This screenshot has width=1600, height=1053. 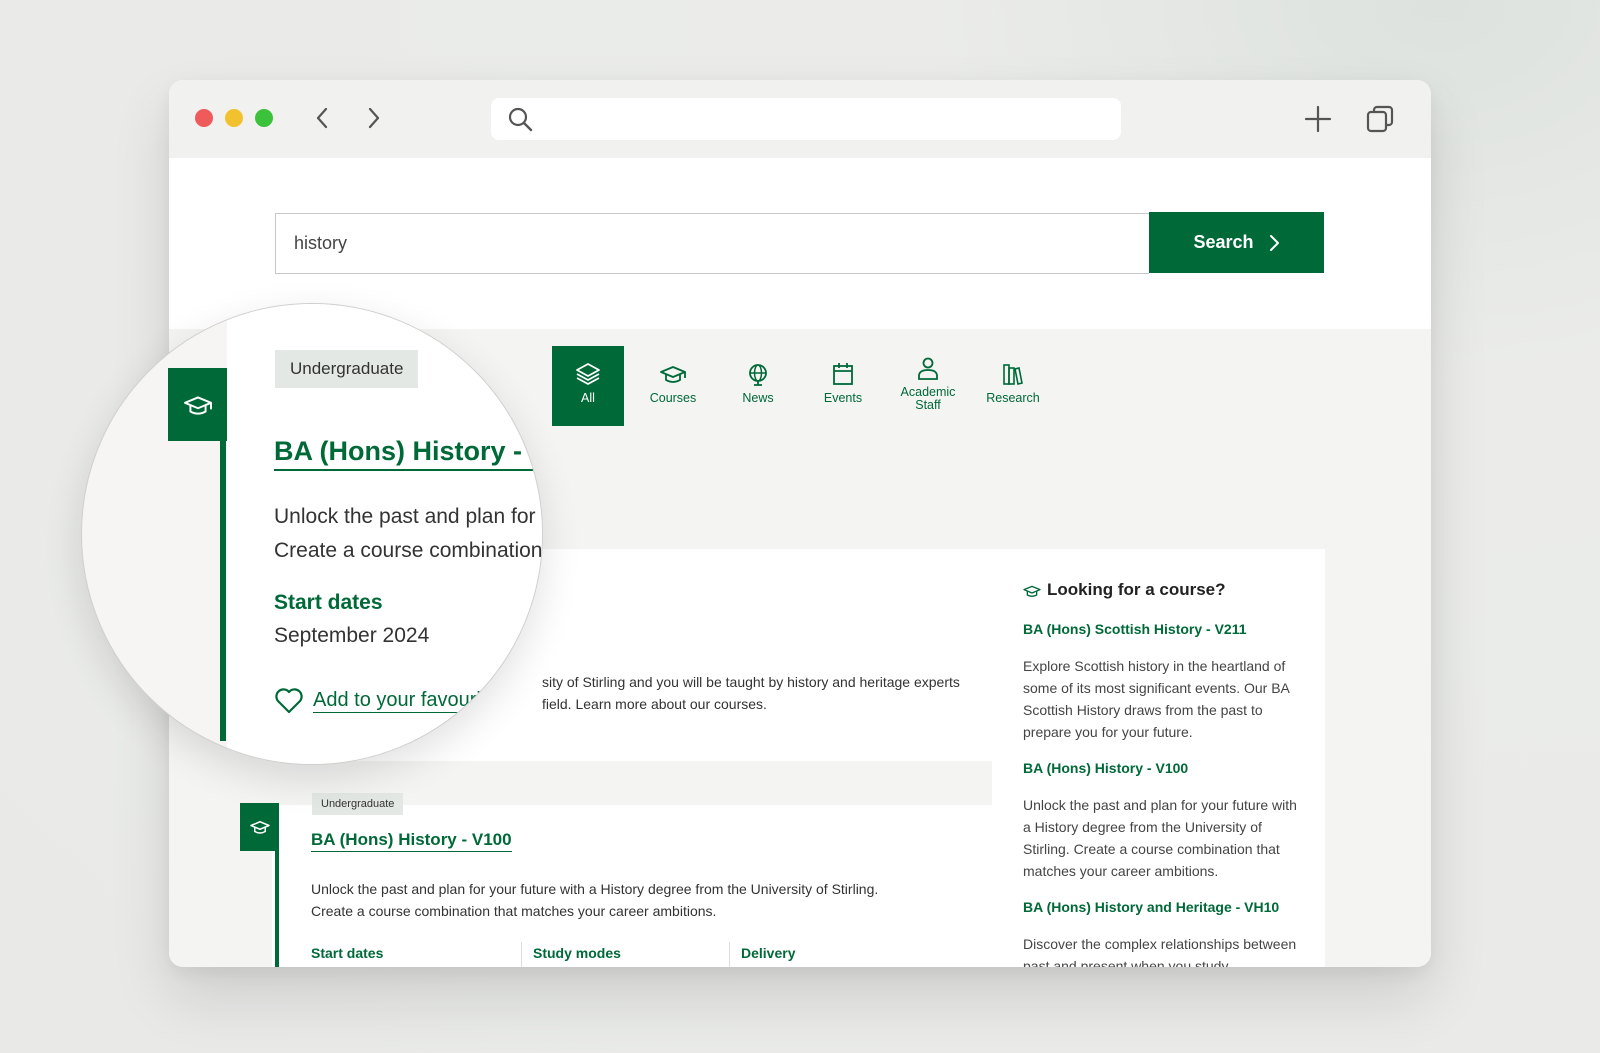 What do you see at coordinates (1135, 629) in the screenshot?
I see `suggested-course-link: BA (Hons) Scottish History - V211` at bounding box center [1135, 629].